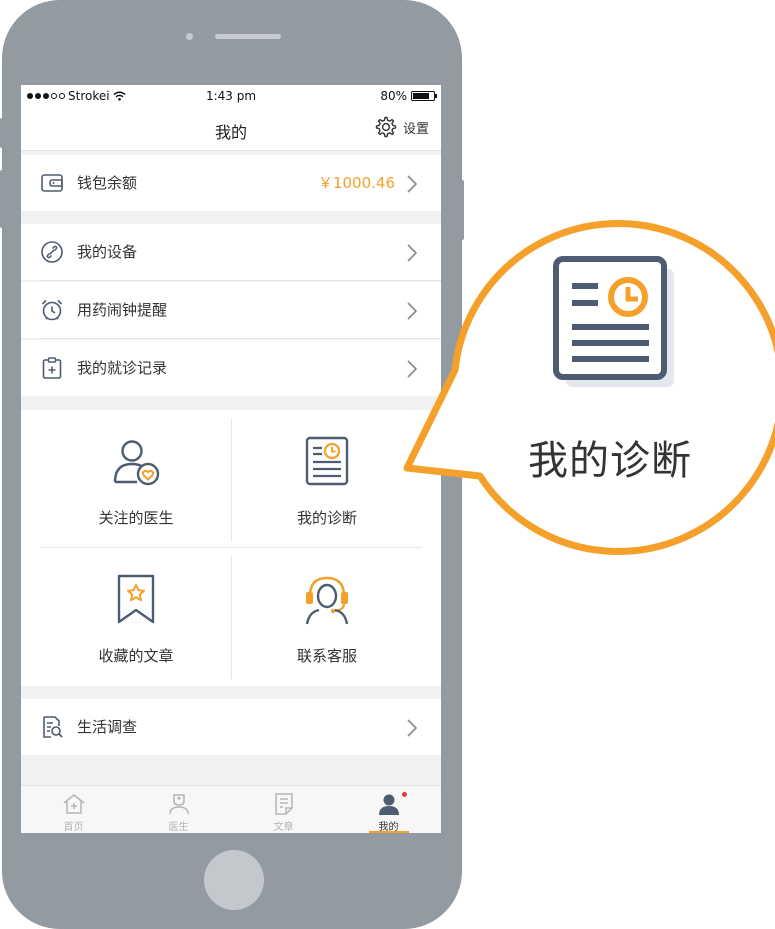 The image size is (775, 929). I want to click on tab-label-articles: 文章, so click(283, 827).